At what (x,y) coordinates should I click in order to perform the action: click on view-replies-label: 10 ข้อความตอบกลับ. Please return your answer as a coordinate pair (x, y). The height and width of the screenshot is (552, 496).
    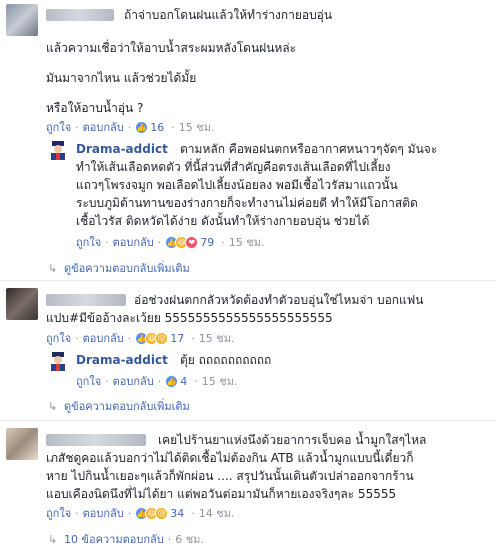
    Looking at the image, I should click on (114, 539).